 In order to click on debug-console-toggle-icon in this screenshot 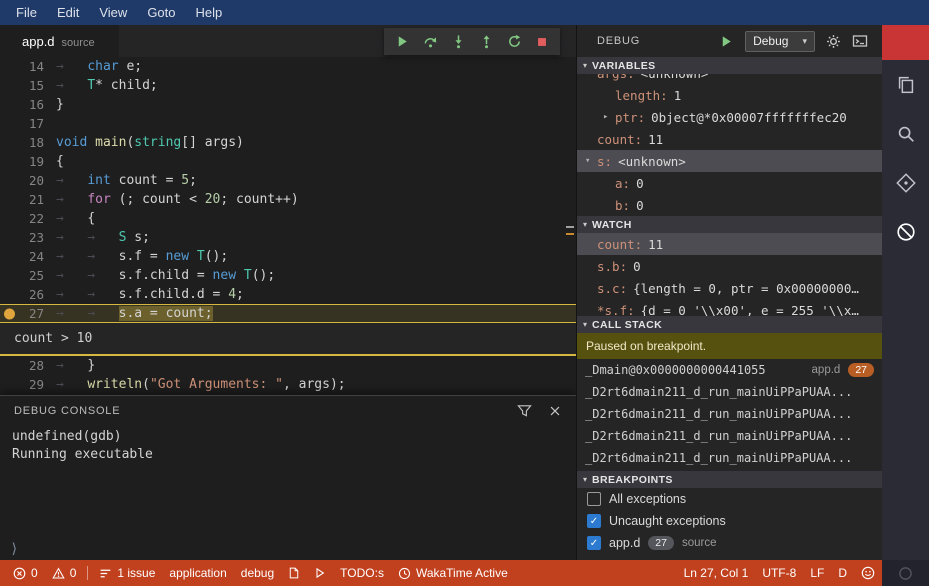, I will do `click(860, 41)`.